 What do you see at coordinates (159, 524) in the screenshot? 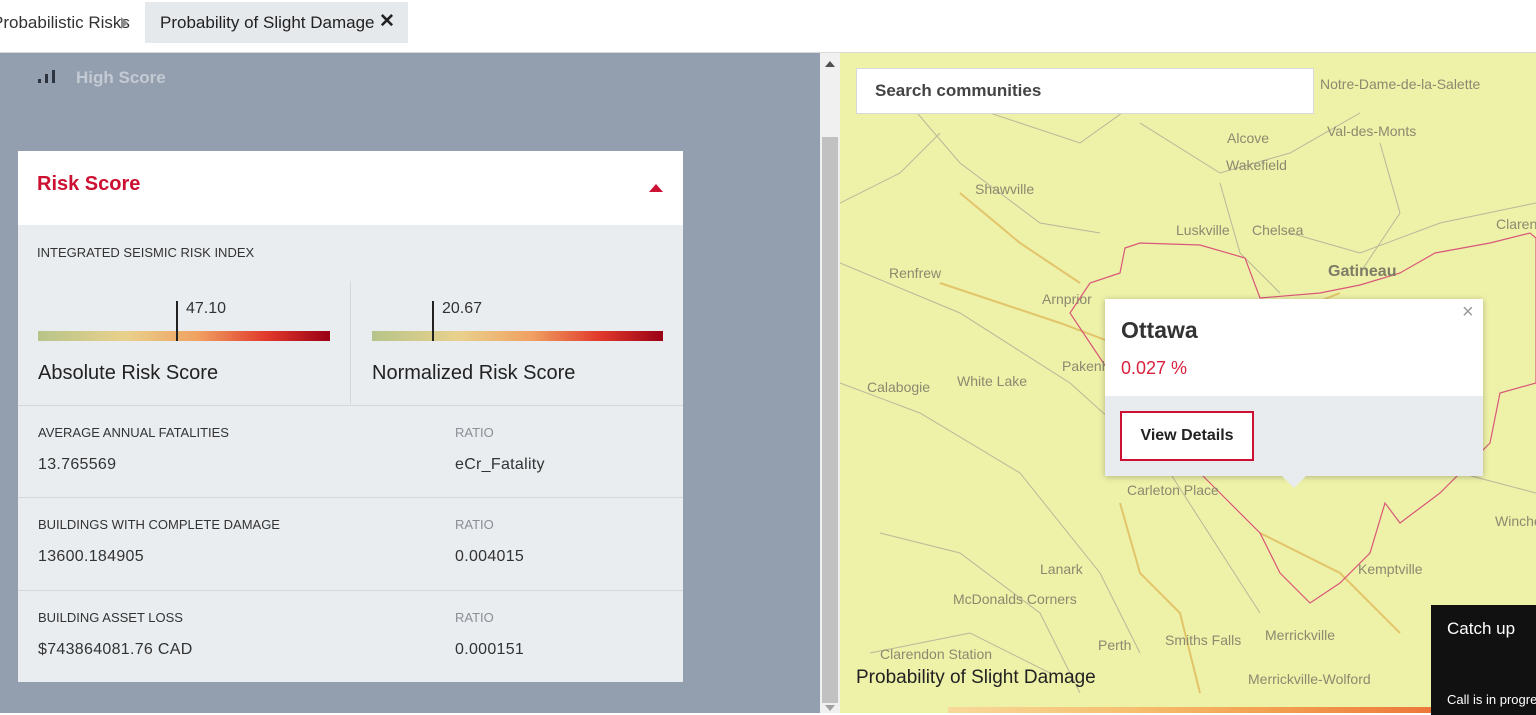
I see `metric-label: BUILDINGS WITH COMPLETE DAMAGE` at bounding box center [159, 524].